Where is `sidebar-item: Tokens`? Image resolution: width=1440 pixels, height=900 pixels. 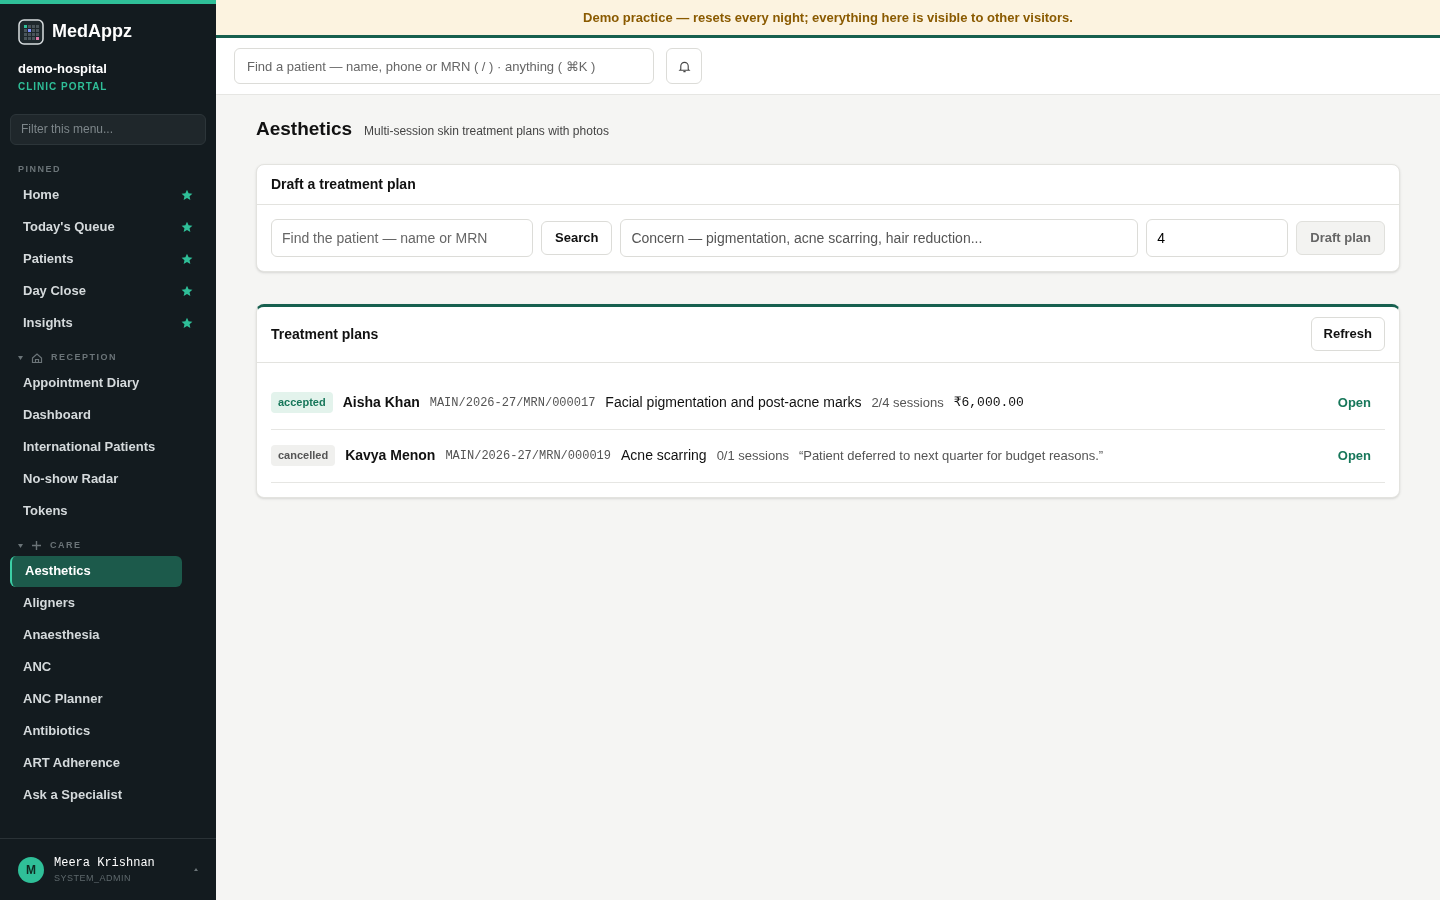
sidebar-item: Tokens is located at coordinates (96, 511).